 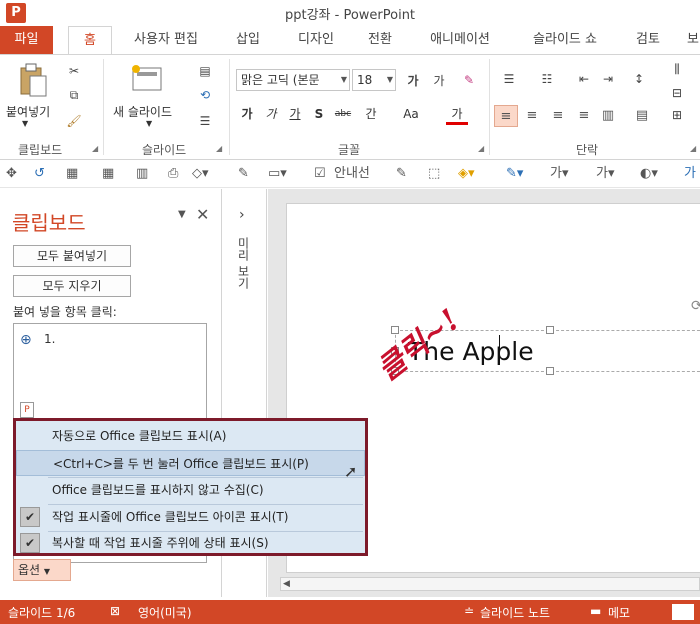 I want to click on align-text-icon: ⊟, so click(x=677, y=93).